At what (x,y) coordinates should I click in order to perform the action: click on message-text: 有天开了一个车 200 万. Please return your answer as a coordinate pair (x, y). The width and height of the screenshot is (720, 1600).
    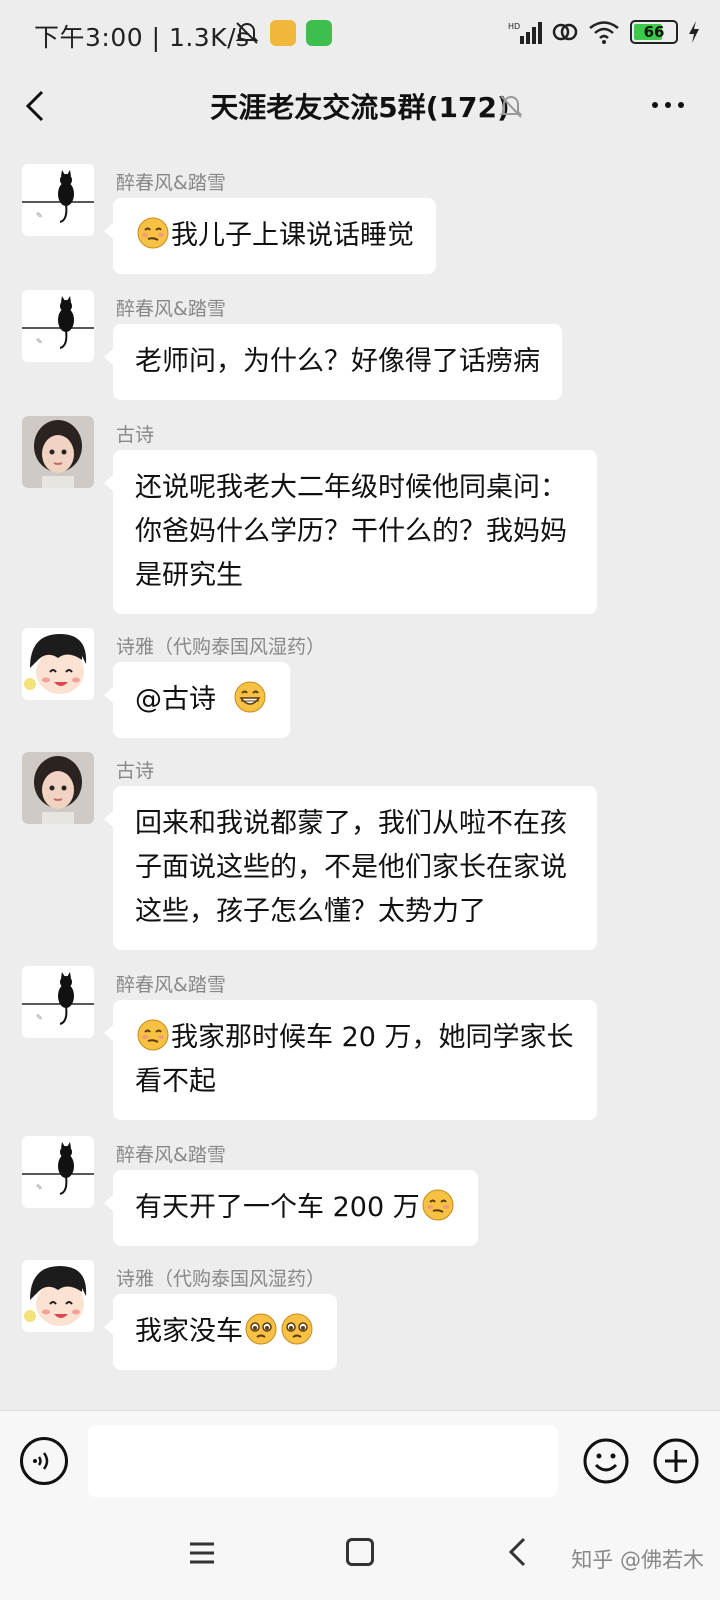
    Looking at the image, I should click on (277, 1207).